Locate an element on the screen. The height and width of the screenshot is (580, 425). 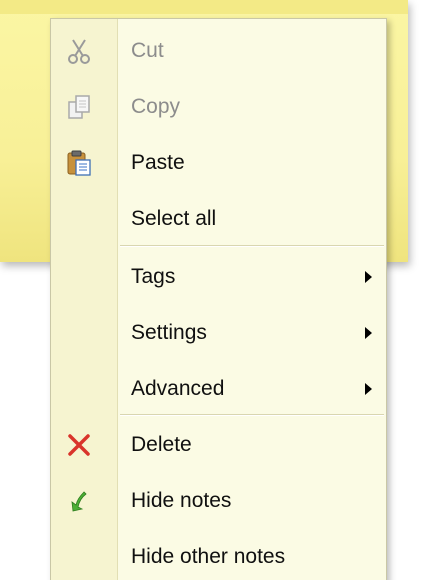
menu-item-label: Copy is located at coordinates (156, 106).